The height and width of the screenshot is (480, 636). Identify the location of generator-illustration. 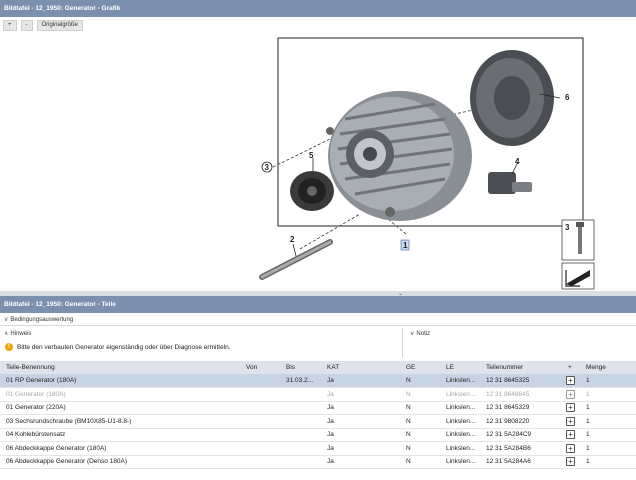
(399, 156).